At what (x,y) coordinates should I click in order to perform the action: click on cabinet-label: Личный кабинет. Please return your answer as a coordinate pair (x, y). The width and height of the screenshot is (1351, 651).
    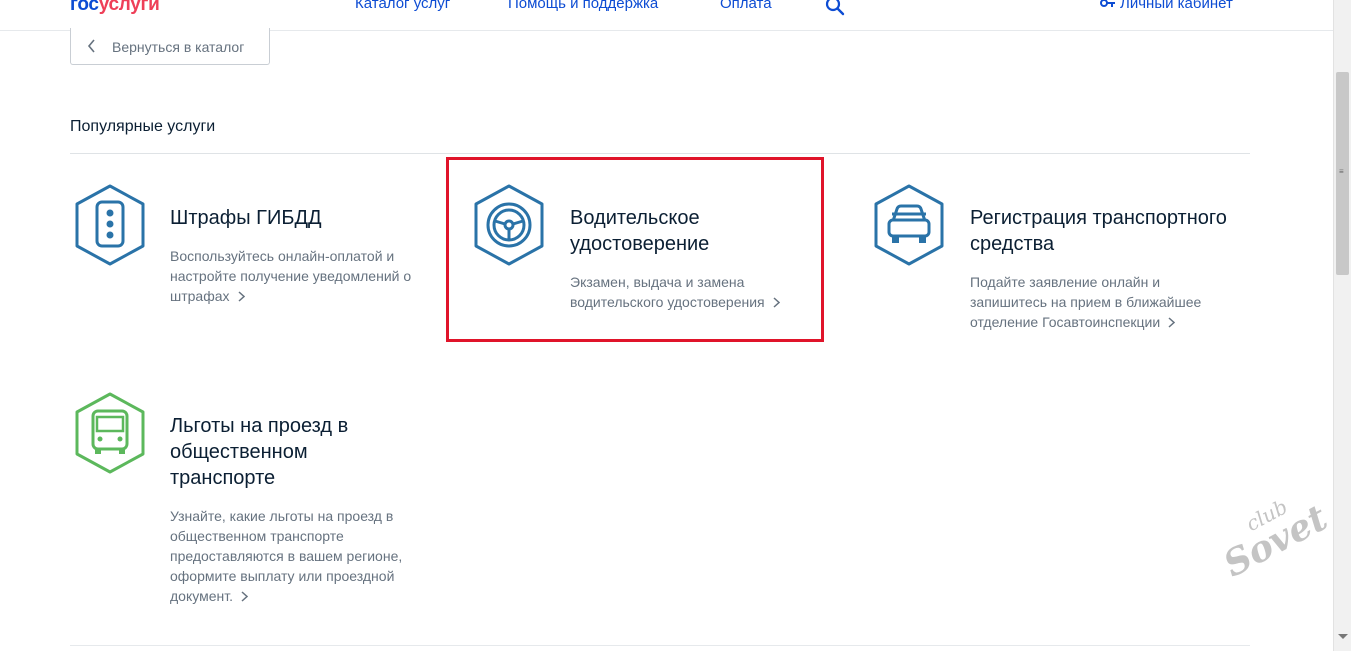
    Looking at the image, I should click on (1176, 6).